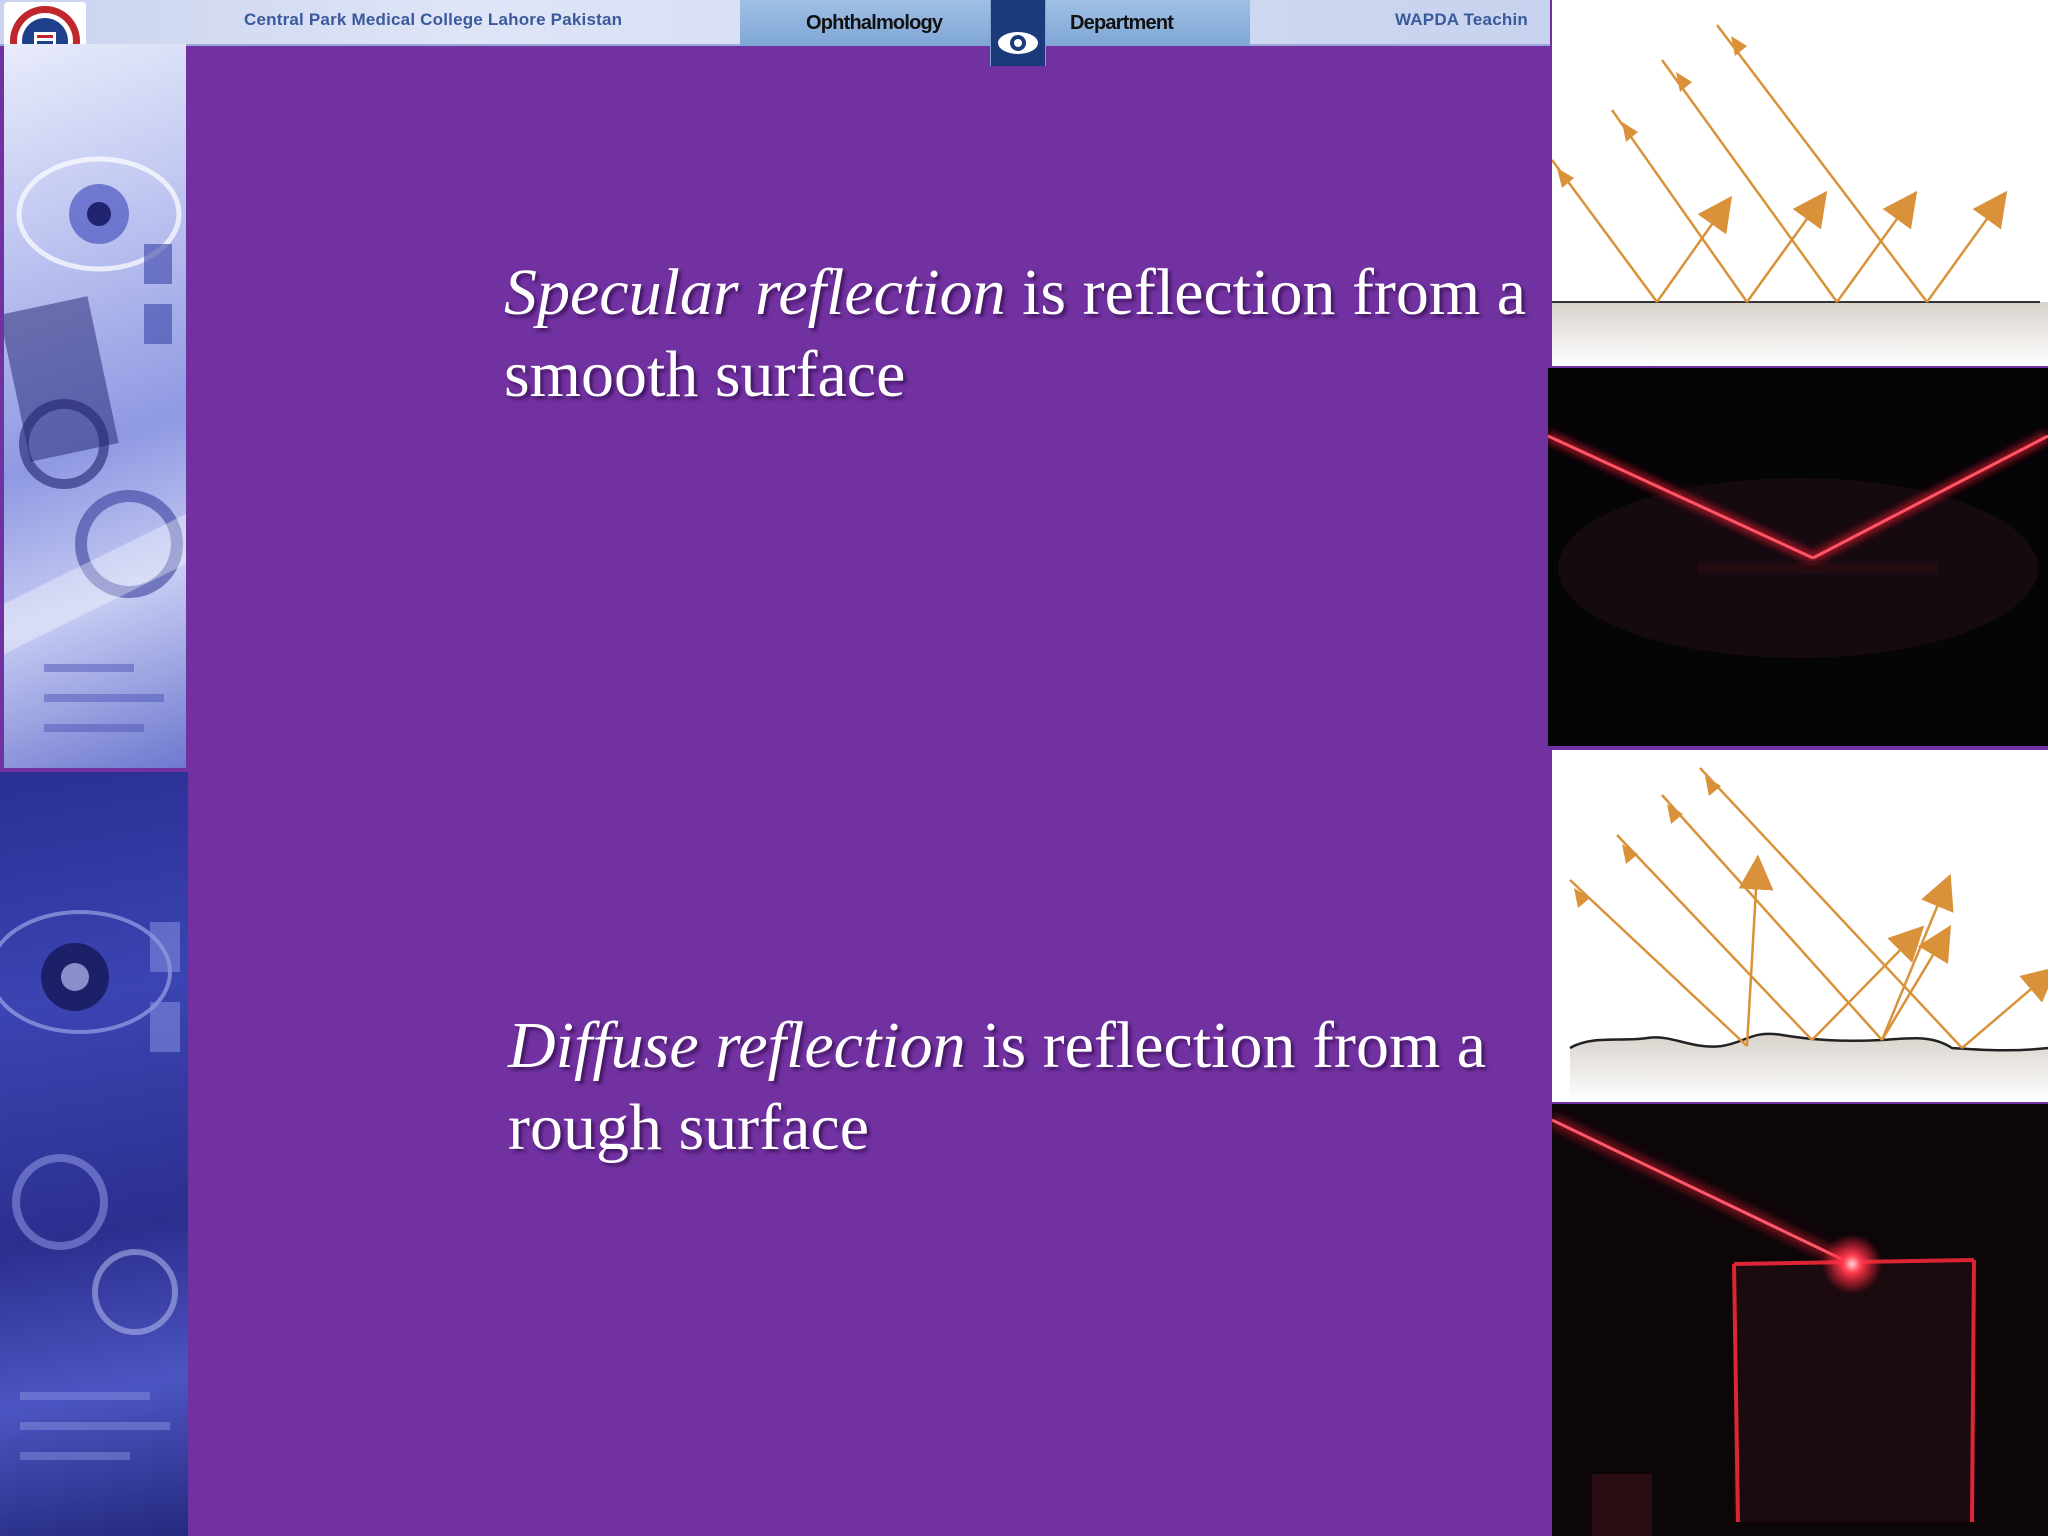 The image size is (2048, 1536). Describe the element at coordinates (1018, 43) in the screenshot. I see `eye-icon` at that location.